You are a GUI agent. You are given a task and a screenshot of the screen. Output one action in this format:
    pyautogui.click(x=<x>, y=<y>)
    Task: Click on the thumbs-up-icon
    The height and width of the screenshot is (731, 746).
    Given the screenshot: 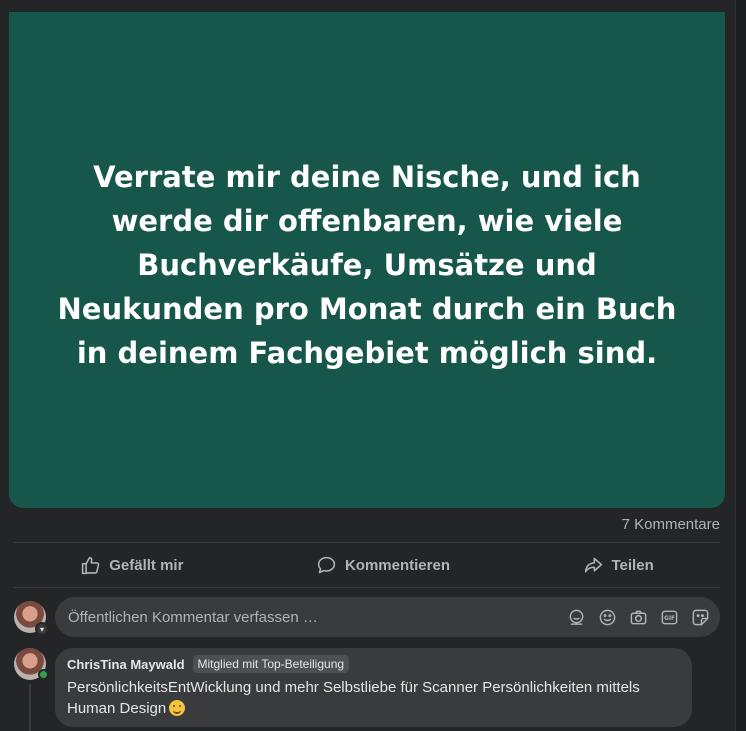 What is the action you would take?
    pyautogui.click(x=91, y=565)
    